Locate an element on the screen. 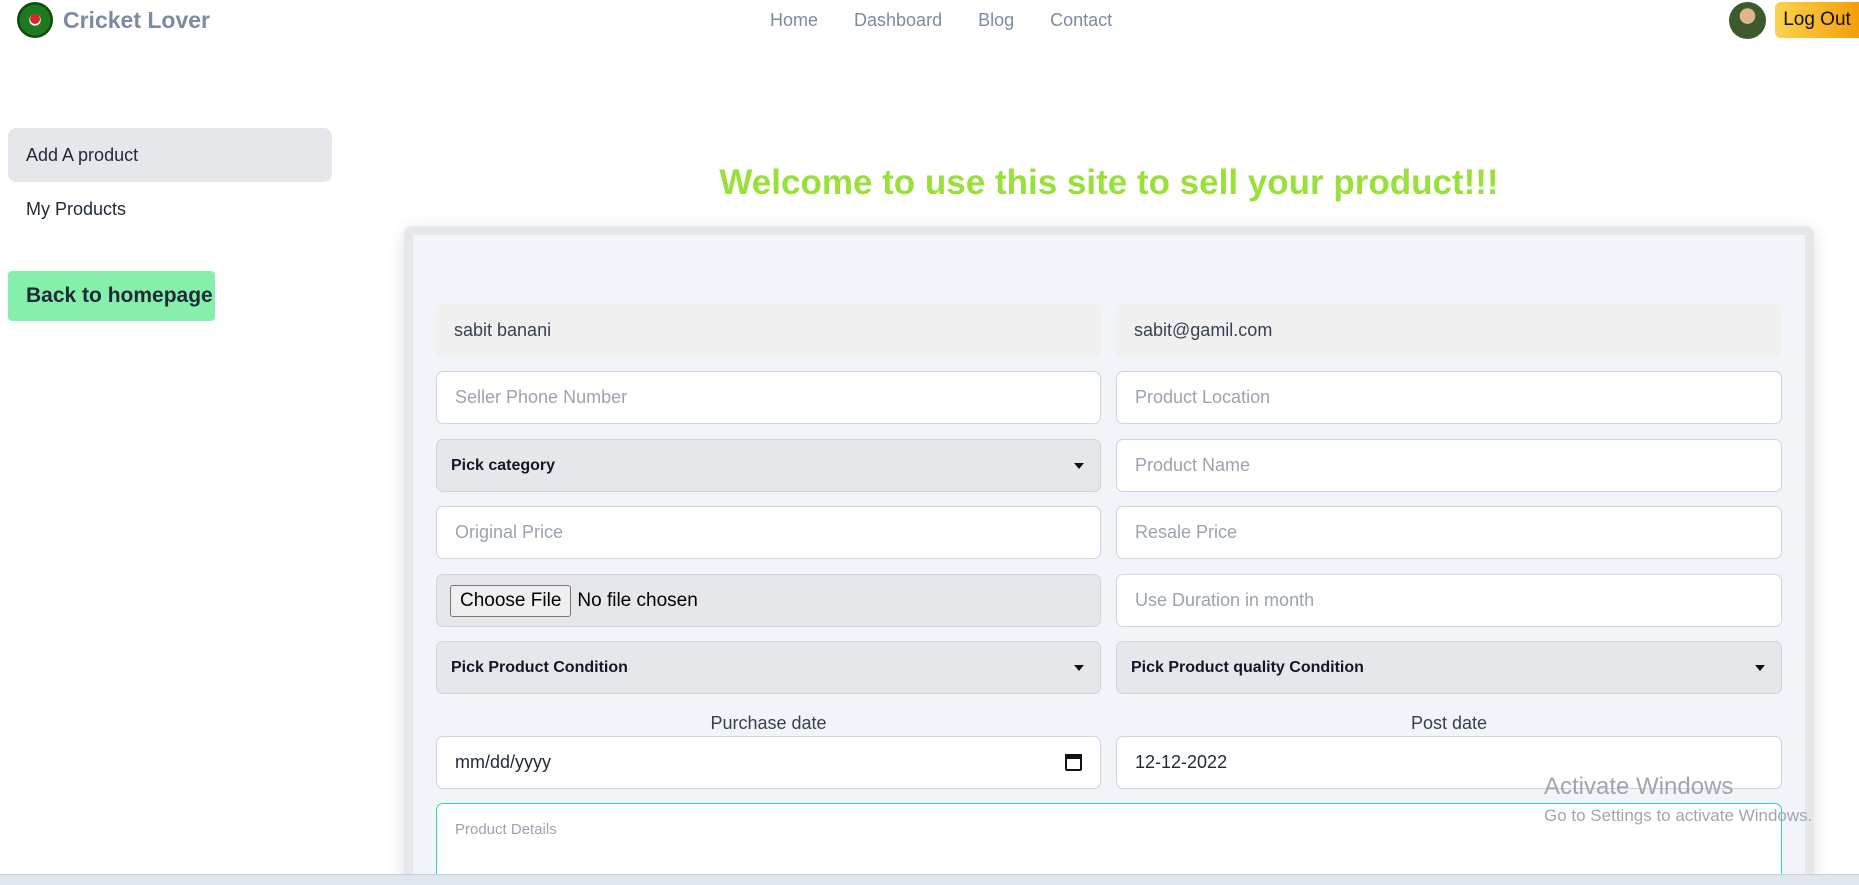 This screenshot has height=885, width=1859. purchase-date-input: mm/dd/yyyy is located at coordinates (768, 762).